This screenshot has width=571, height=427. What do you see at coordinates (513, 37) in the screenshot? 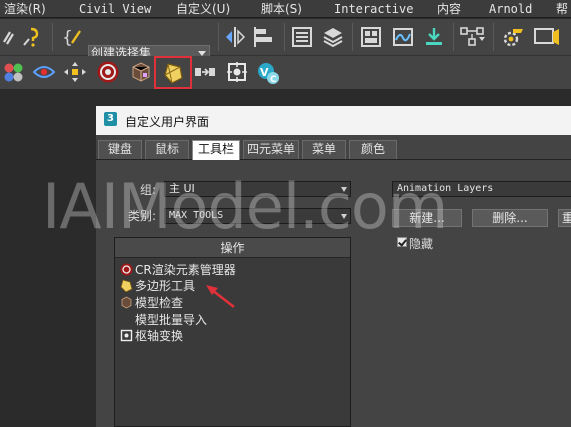
I see `render-setup-icon` at bounding box center [513, 37].